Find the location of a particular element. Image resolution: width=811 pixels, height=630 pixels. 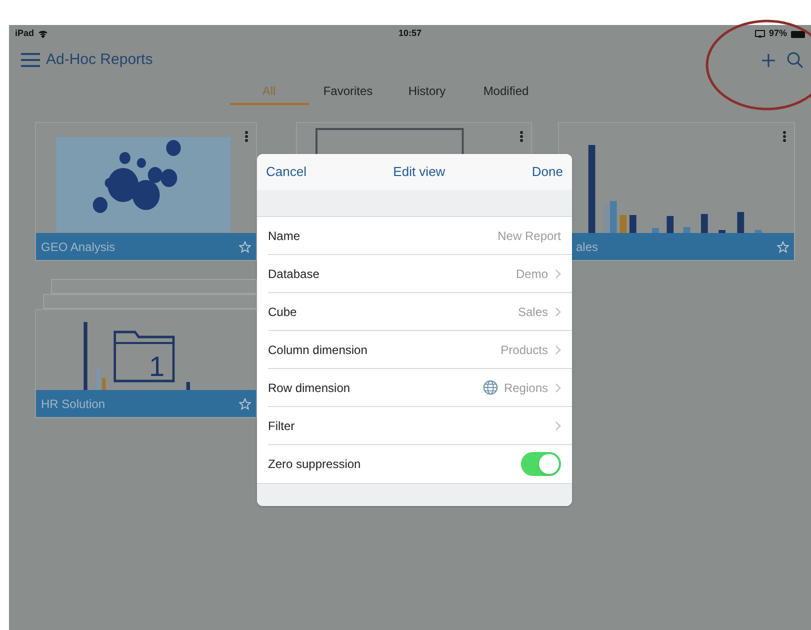

clock-time: 10:57 is located at coordinates (410, 33).